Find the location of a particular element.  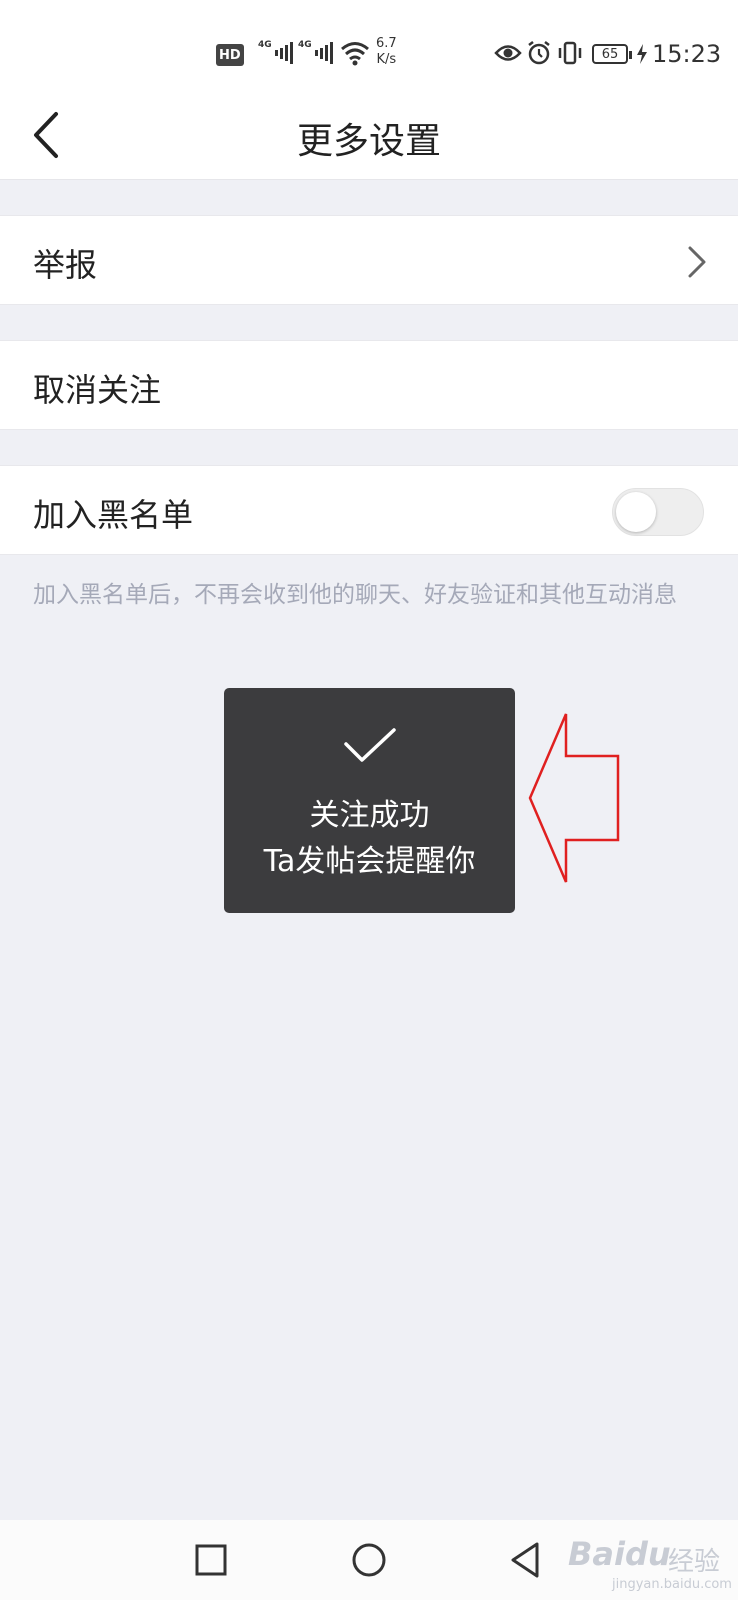

watermark-url: jingyan.baidu.com is located at coordinates (672, 1584).